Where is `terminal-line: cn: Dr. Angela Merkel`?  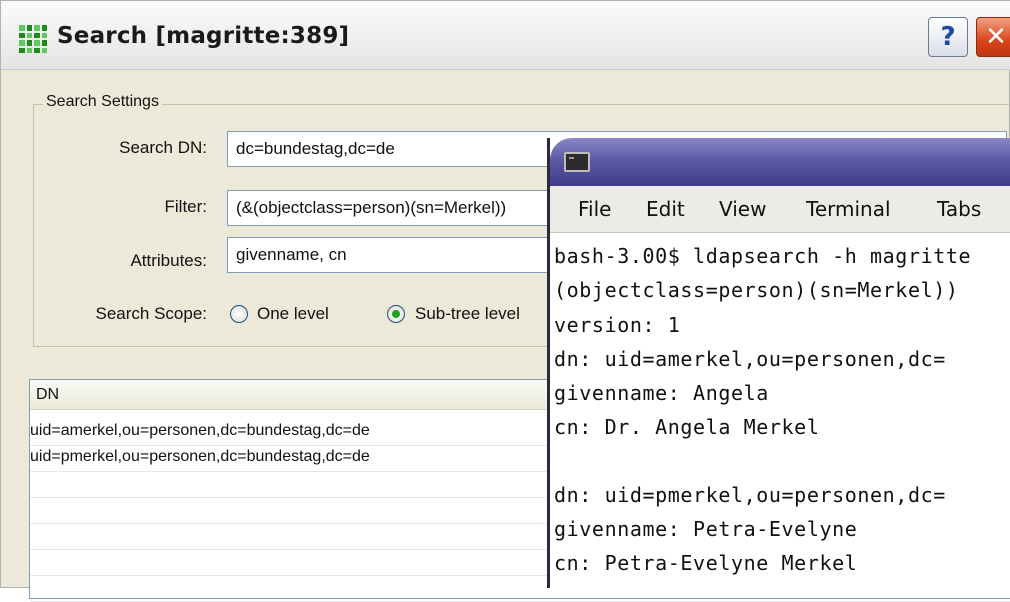 terminal-line: cn: Dr. Angela Merkel is located at coordinates (687, 427).